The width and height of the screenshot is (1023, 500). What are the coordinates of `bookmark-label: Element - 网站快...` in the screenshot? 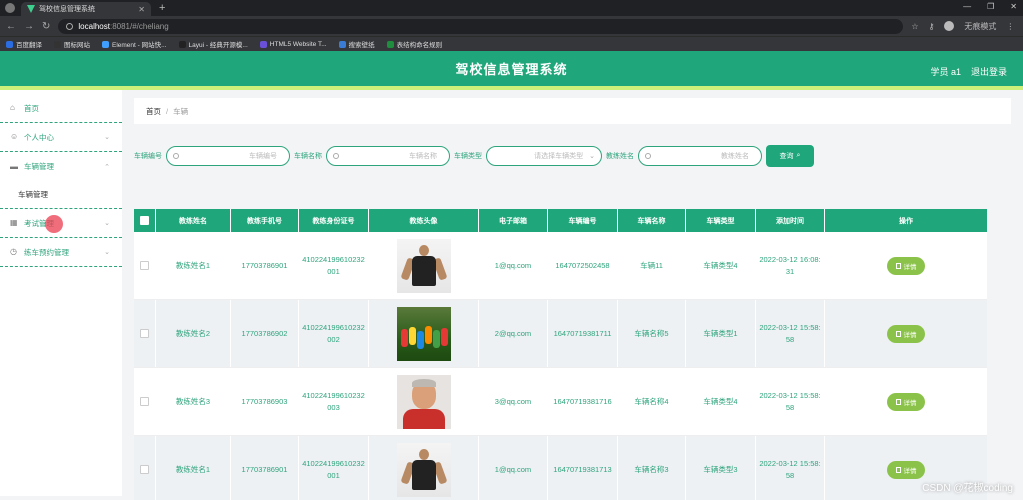 It's located at (139, 45).